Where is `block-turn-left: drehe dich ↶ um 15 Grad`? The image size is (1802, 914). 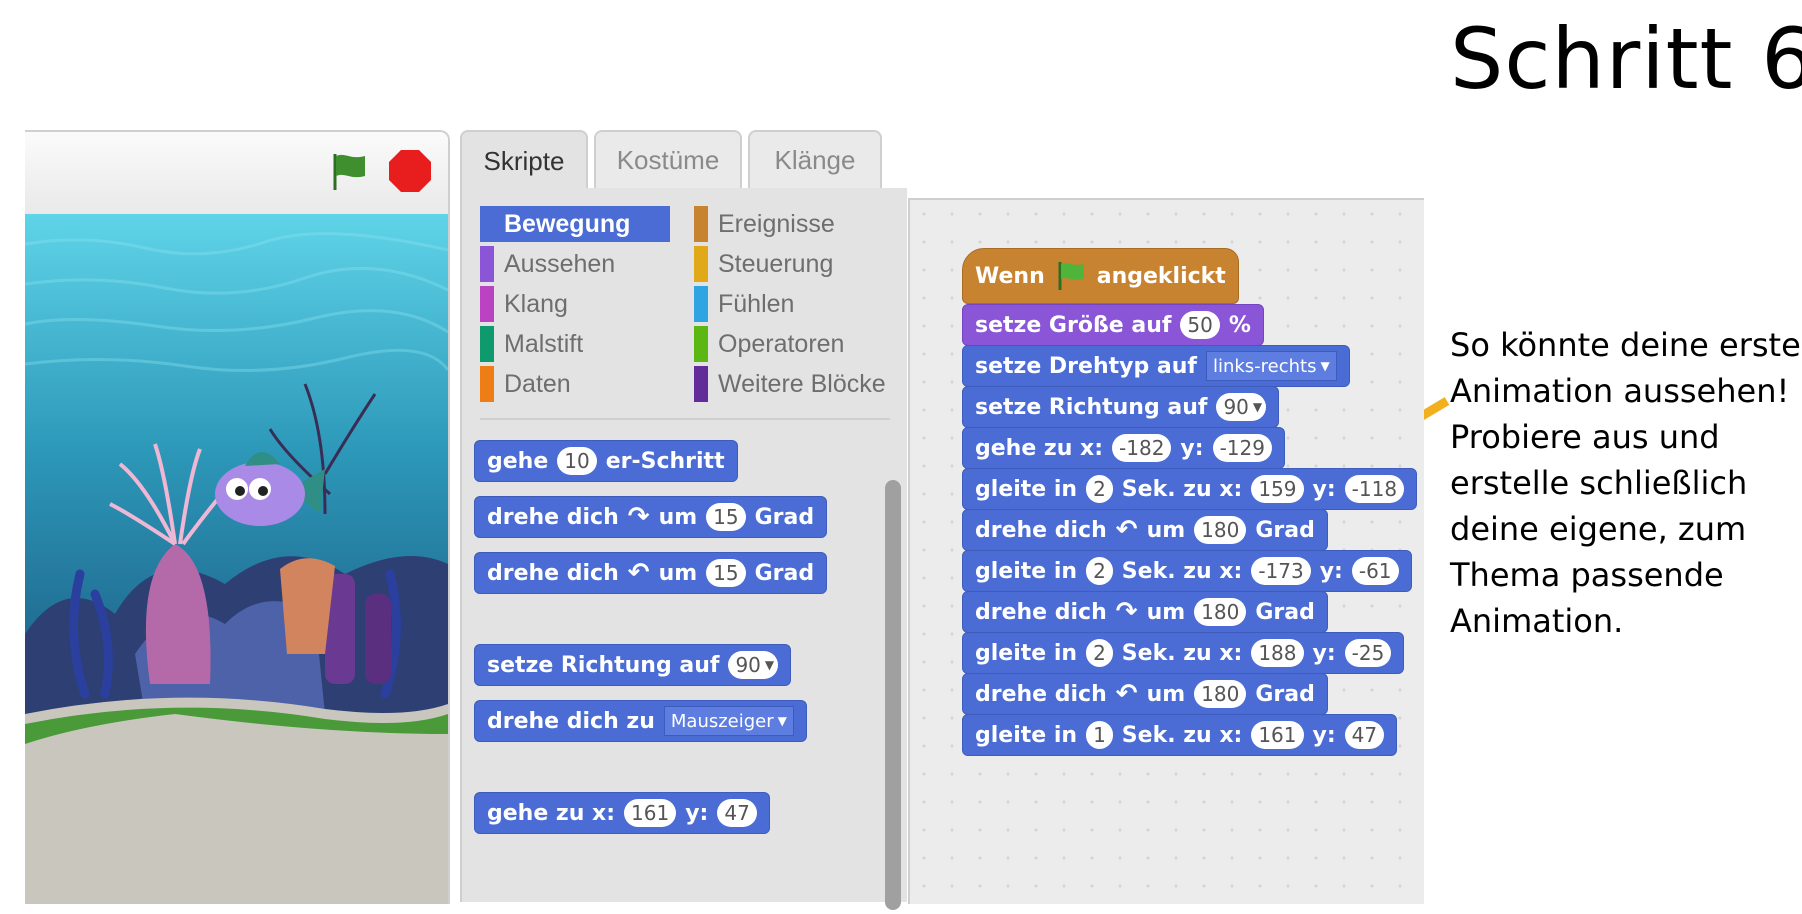
block-turn-left: drehe dich ↶ um 15 Grad is located at coordinates (651, 573).